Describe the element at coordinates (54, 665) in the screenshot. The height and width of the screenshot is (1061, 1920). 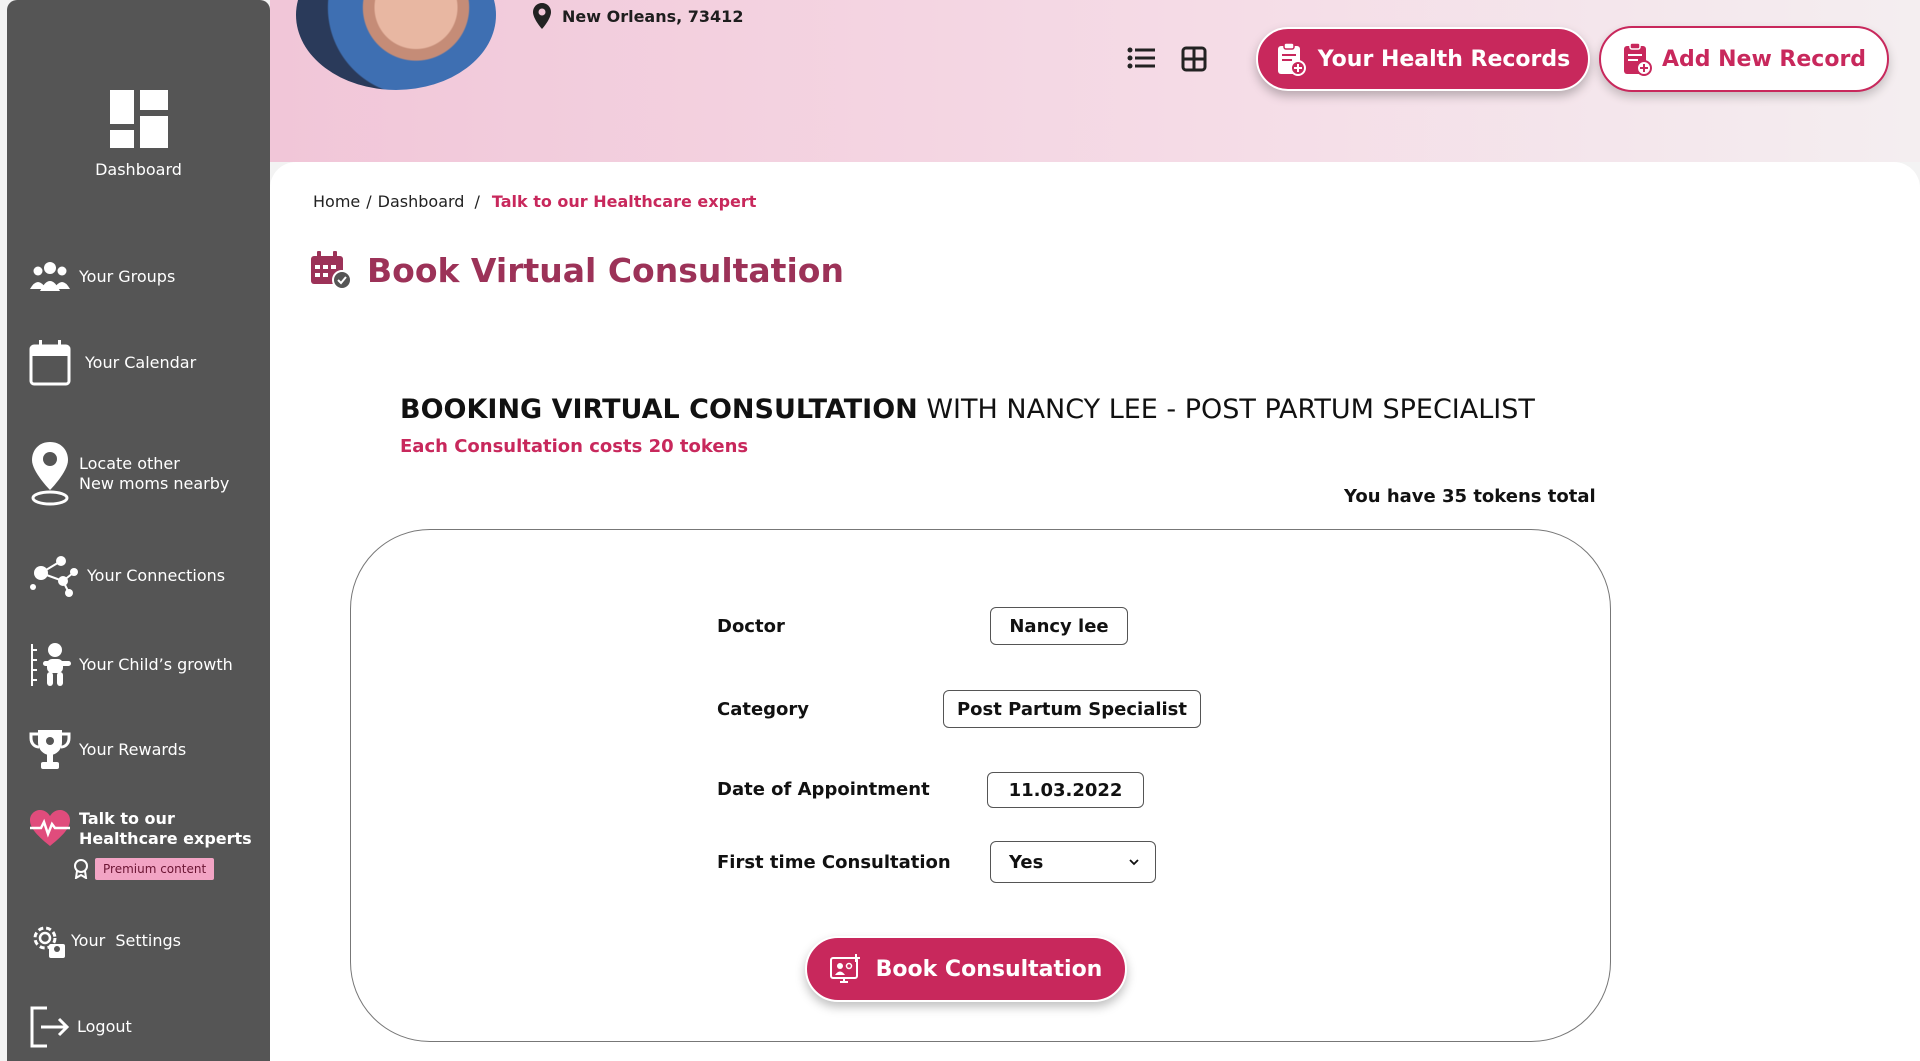
I see `child-growth-icon` at that location.